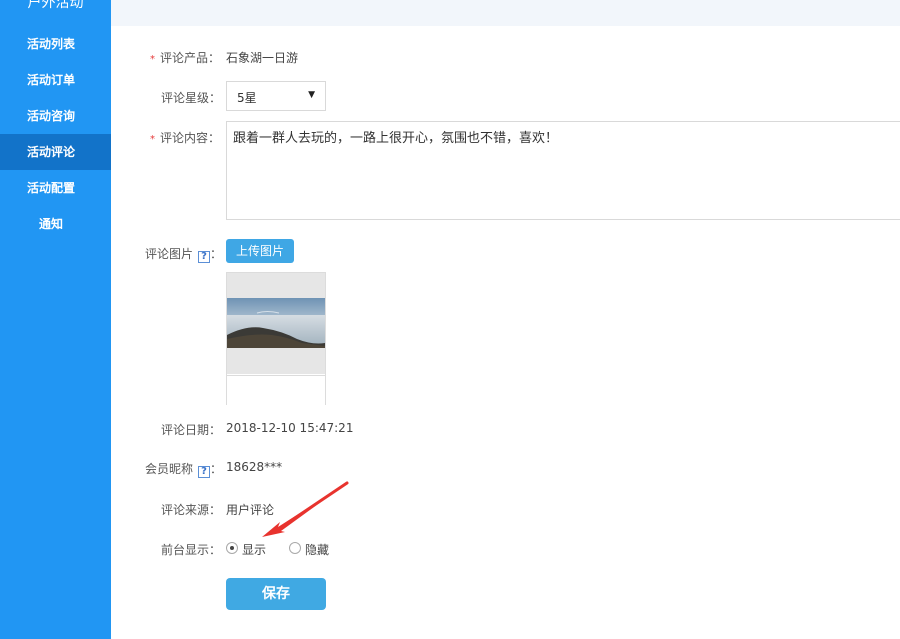 This screenshot has height=639, width=900. I want to click on rating-label: 评论星级：, so click(191, 98).